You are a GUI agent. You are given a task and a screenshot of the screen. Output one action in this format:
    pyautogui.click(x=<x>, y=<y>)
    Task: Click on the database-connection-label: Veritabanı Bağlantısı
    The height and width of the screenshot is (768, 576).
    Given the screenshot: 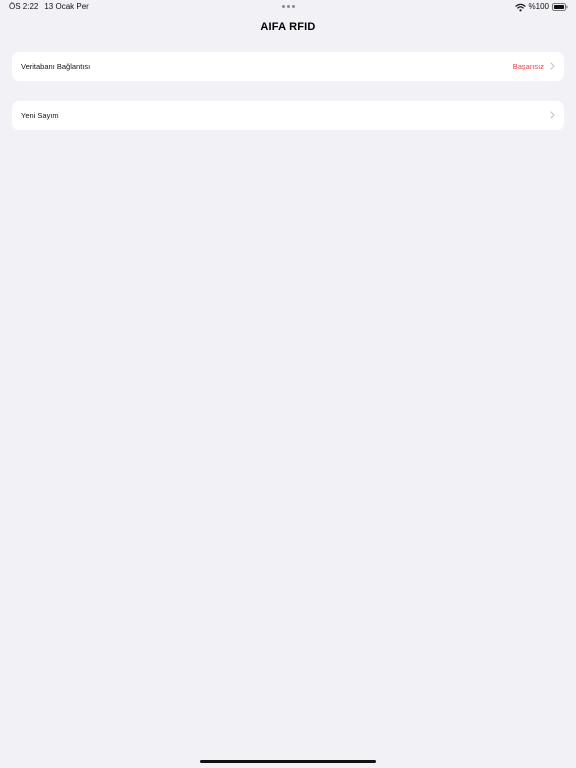 What is the action you would take?
    pyautogui.click(x=56, y=66)
    